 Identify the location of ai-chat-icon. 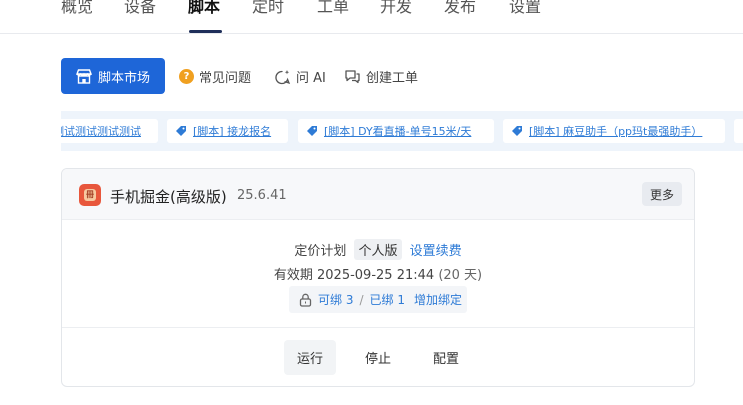
(283, 76).